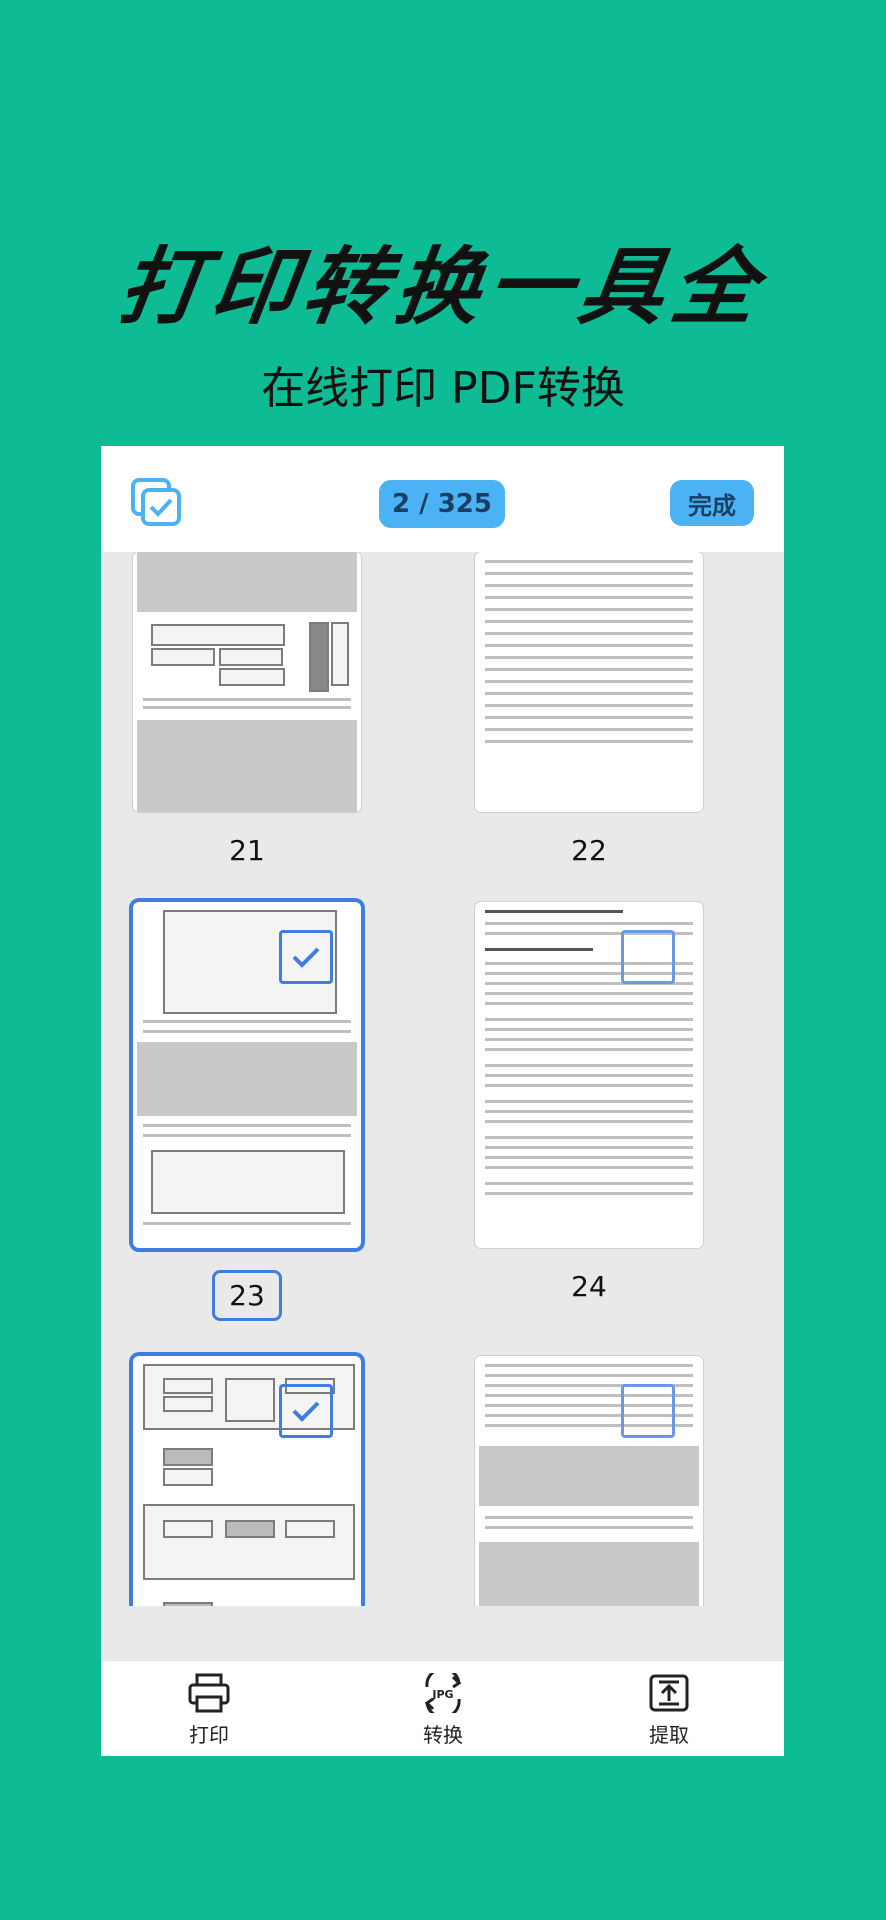  Describe the element at coordinates (669, 1693) in the screenshot. I see `extract-icon` at that location.